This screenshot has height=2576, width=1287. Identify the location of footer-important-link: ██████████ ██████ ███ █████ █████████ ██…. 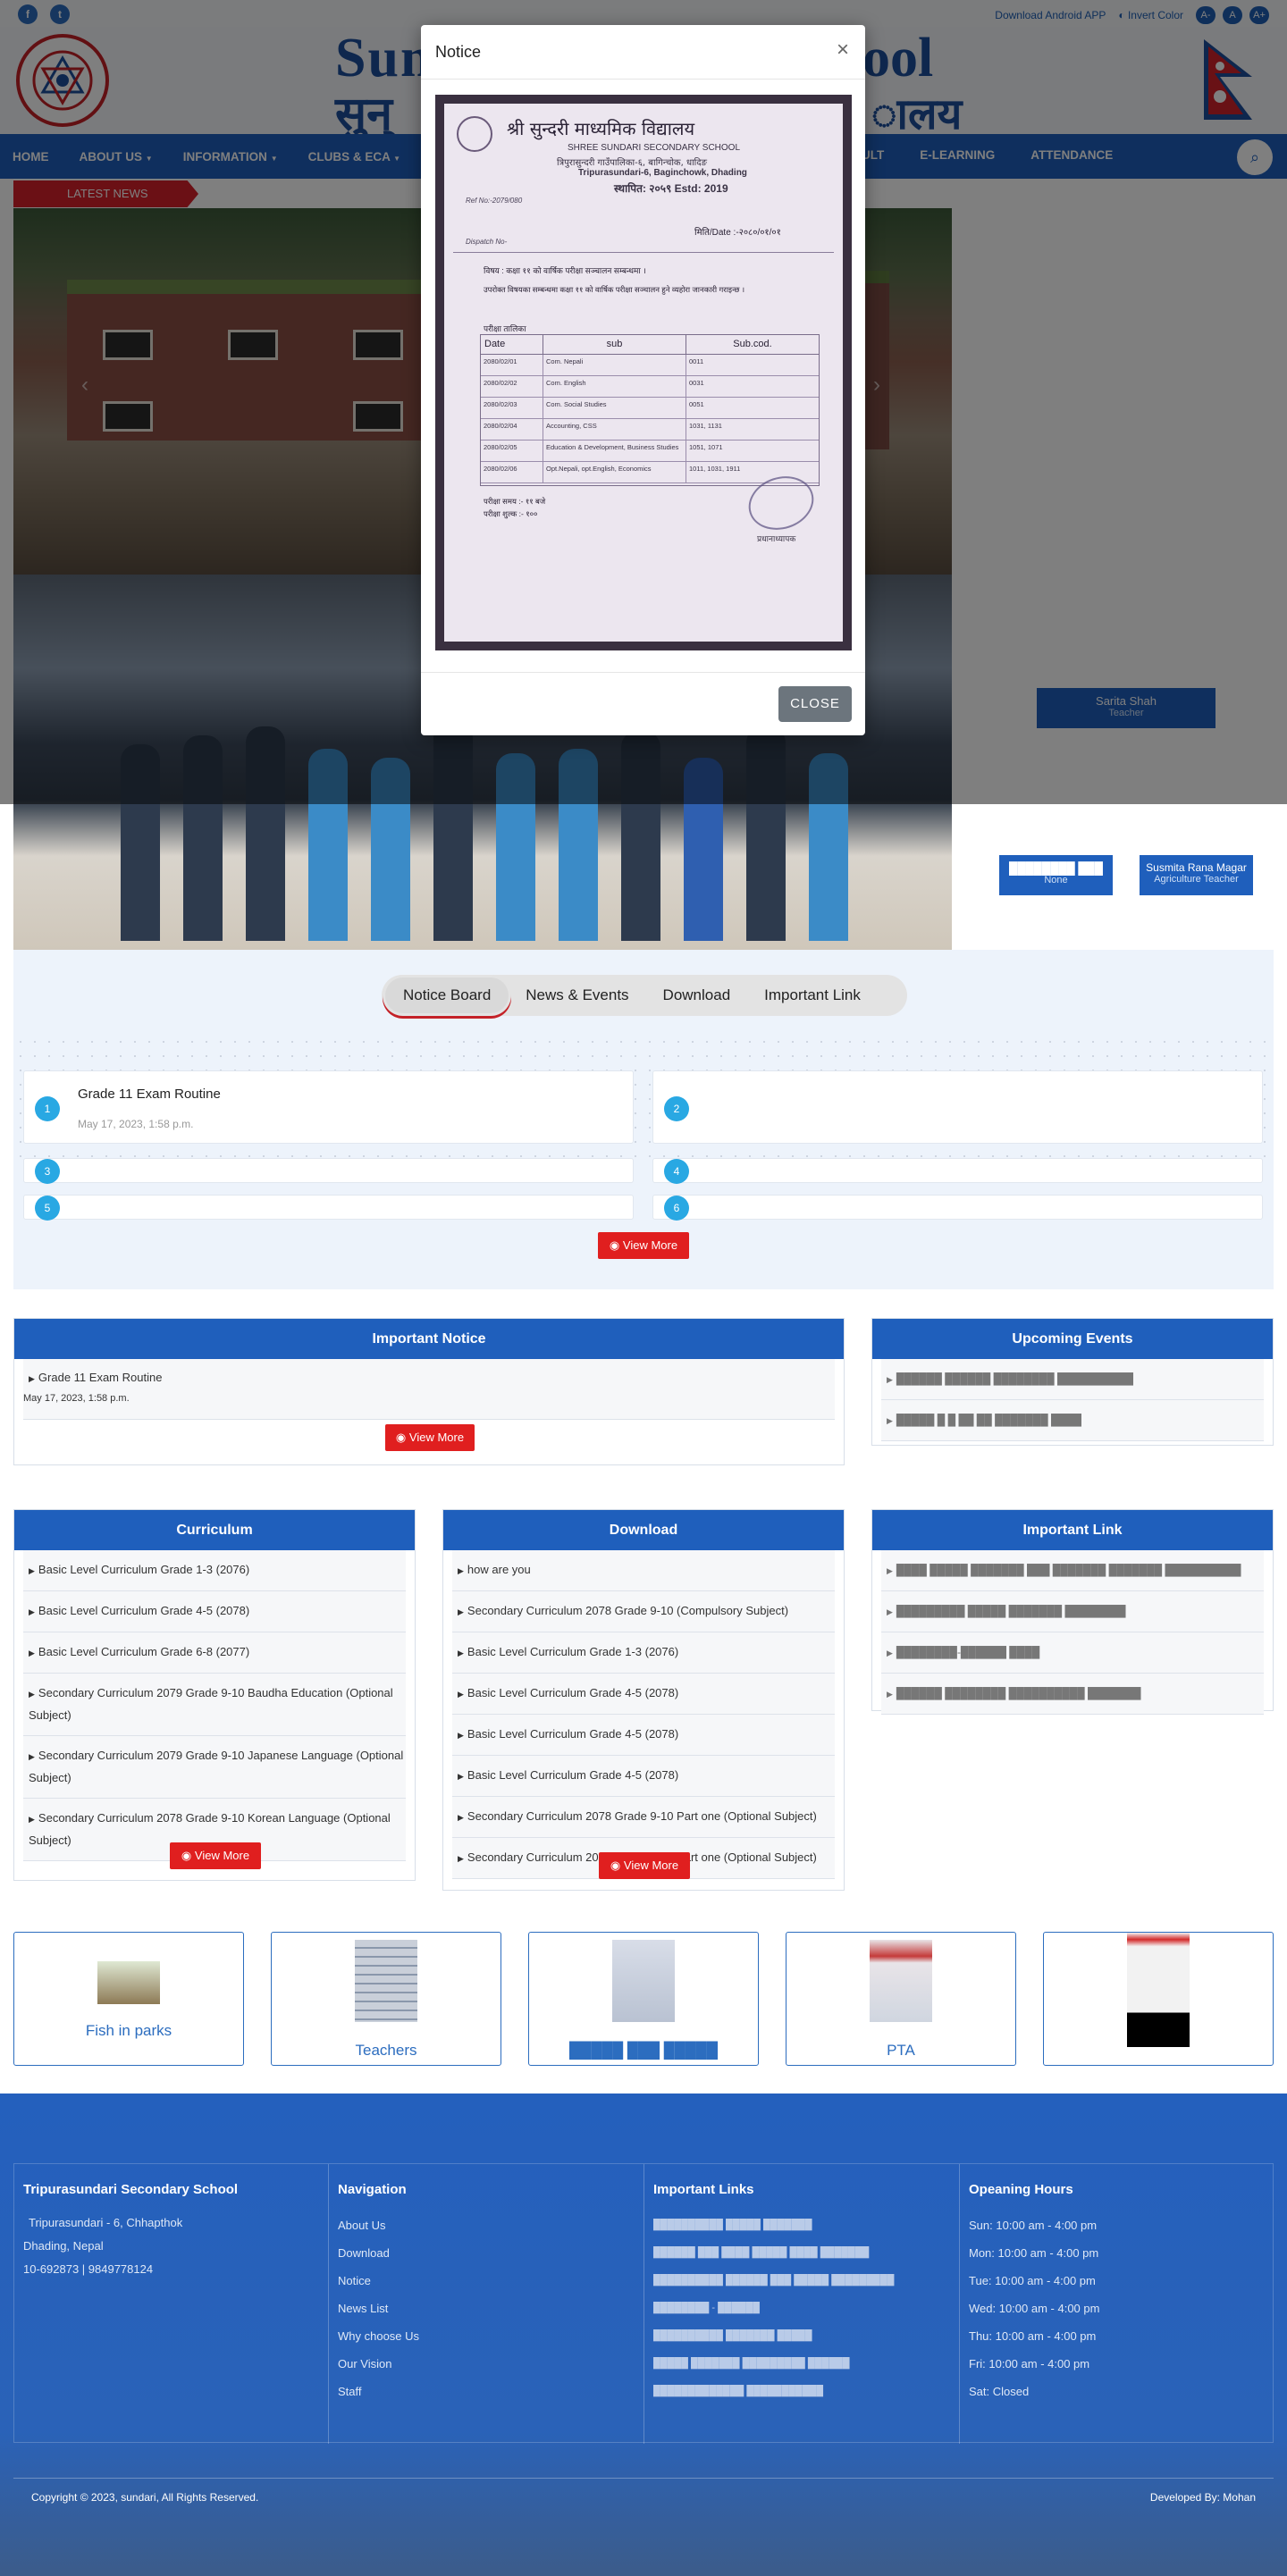
(802, 2295).